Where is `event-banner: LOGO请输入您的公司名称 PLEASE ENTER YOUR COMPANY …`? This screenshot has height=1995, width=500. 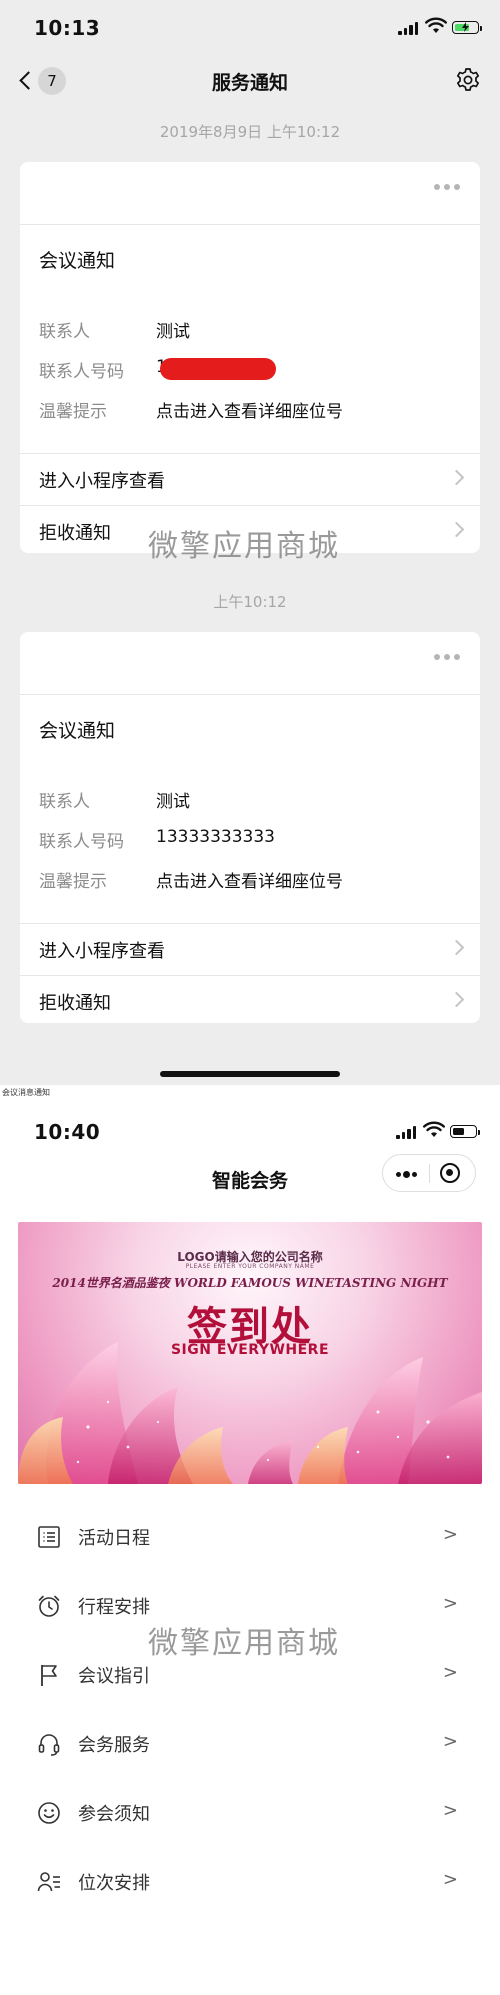
event-banner: LOGO请输入您的公司名称 PLEASE ENTER YOUR COMPANY … is located at coordinates (250, 1353).